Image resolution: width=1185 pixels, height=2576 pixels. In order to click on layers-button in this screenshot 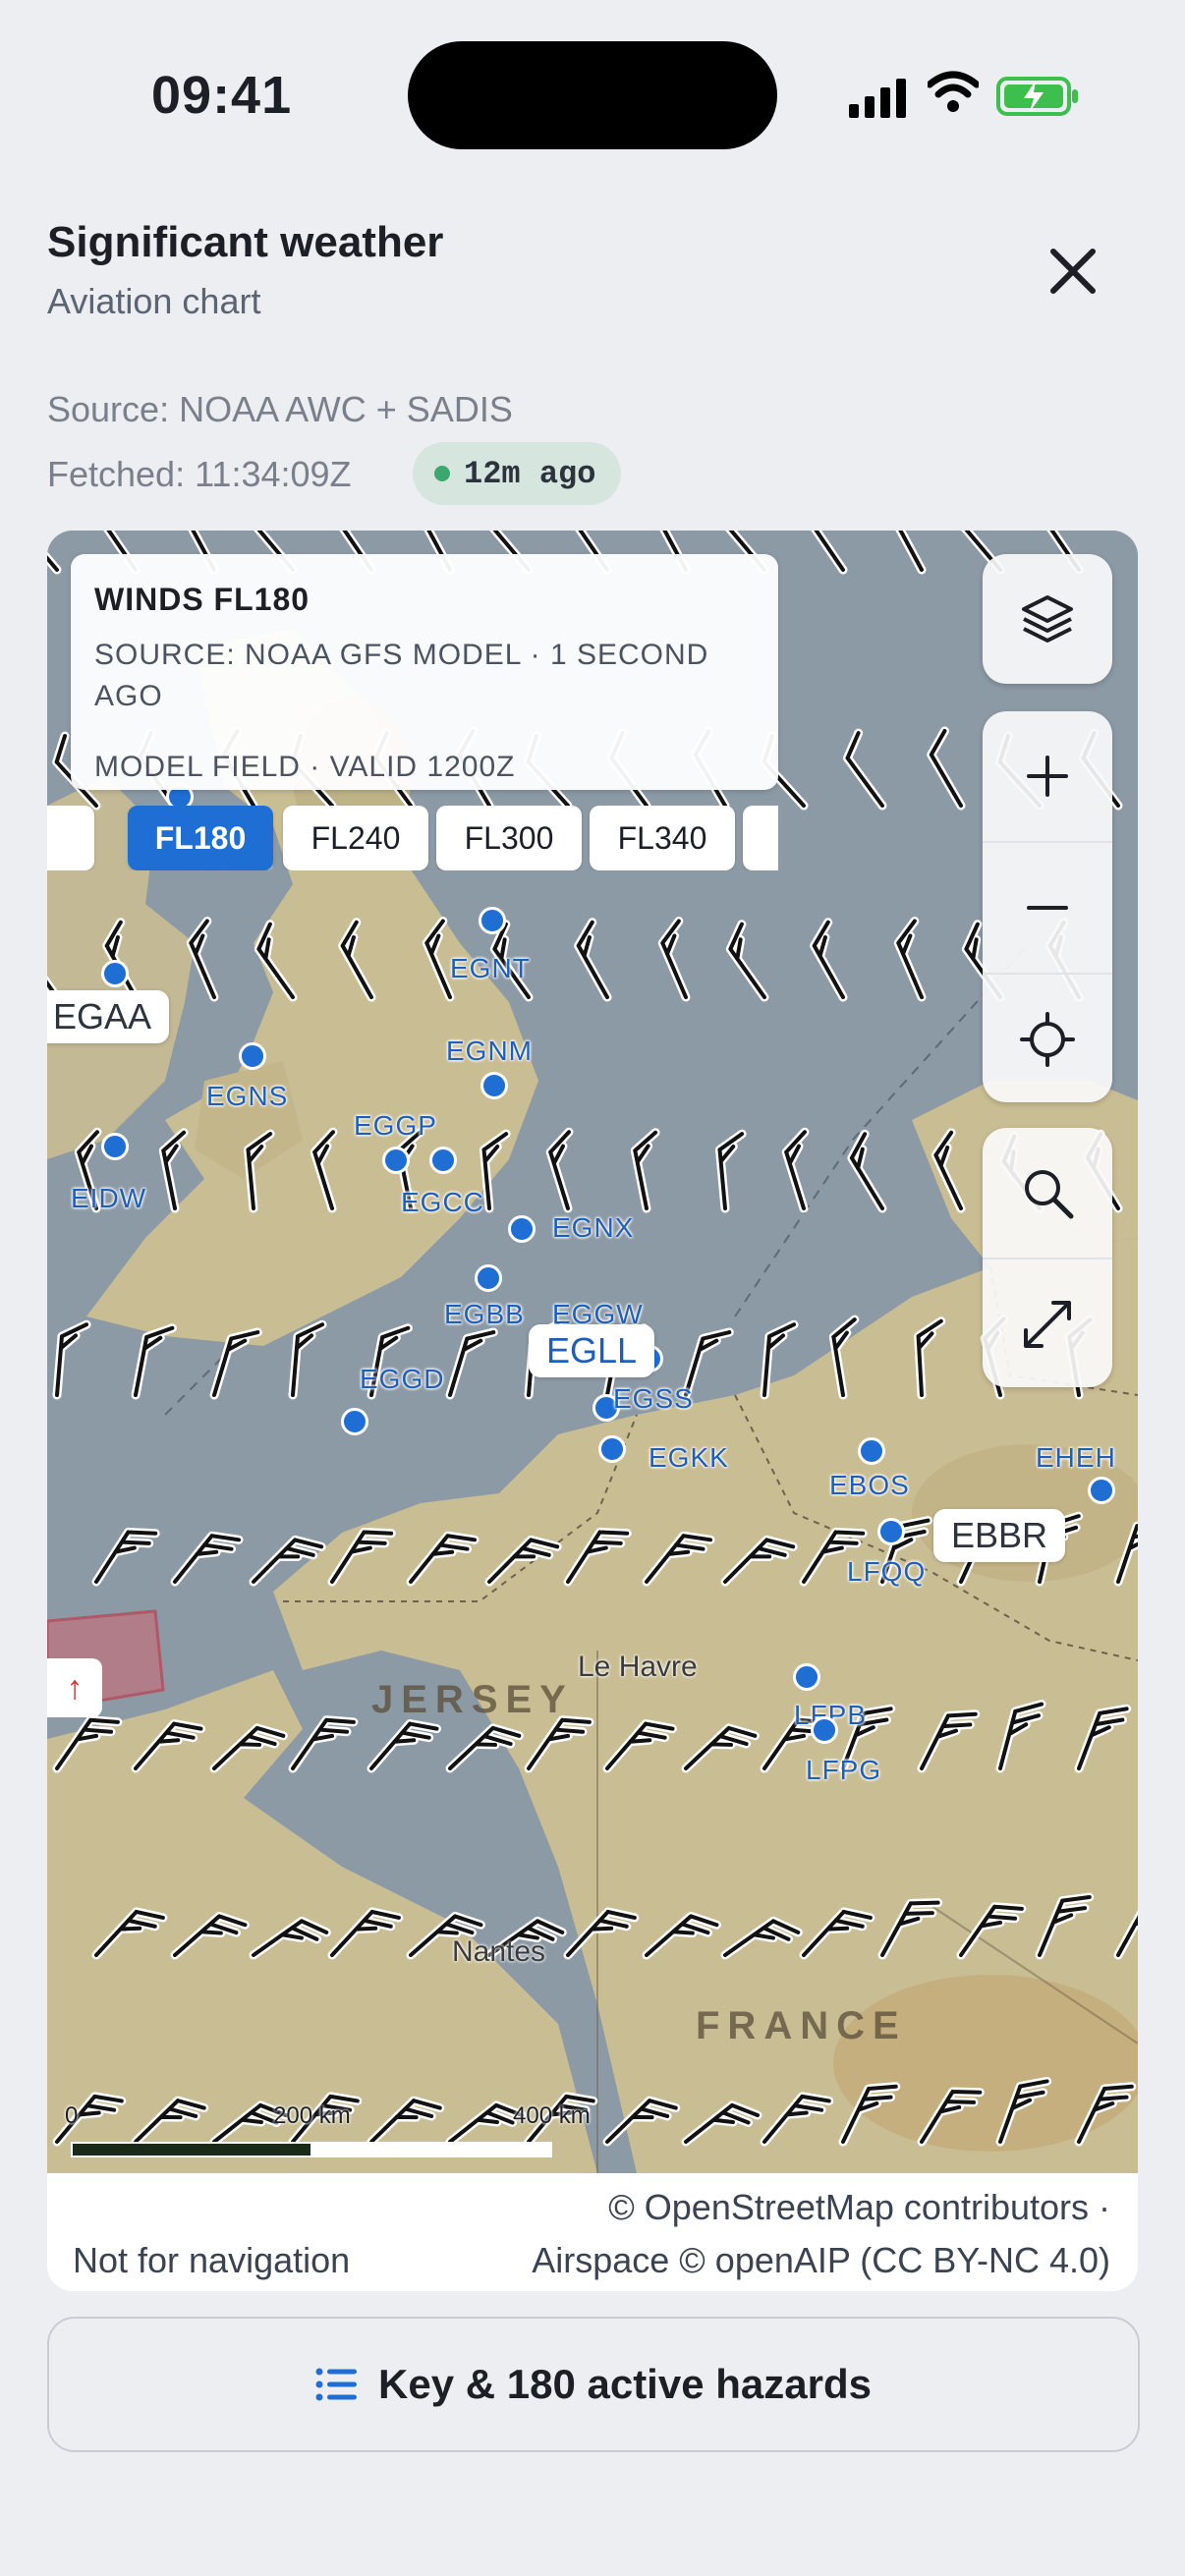, I will do `click(1048, 619)`.